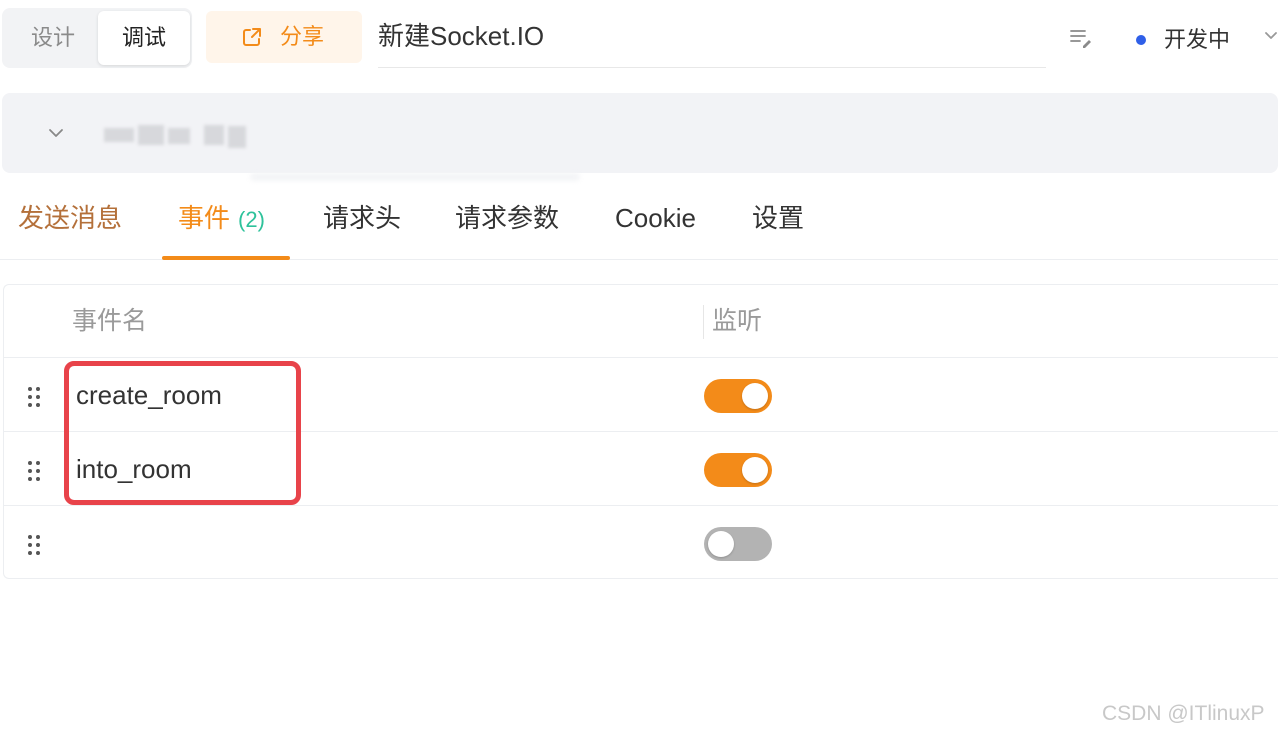  What do you see at coordinates (110, 321) in the screenshot?
I see `column-header-event-name: 事件名` at bounding box center [110, 321].